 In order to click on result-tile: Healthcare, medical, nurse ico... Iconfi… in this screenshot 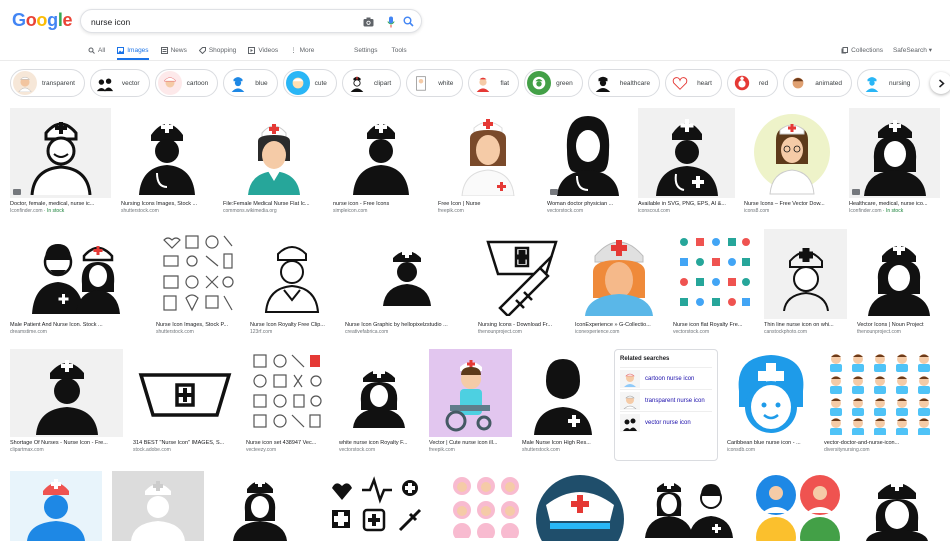, I will do `click(894, 161)`.